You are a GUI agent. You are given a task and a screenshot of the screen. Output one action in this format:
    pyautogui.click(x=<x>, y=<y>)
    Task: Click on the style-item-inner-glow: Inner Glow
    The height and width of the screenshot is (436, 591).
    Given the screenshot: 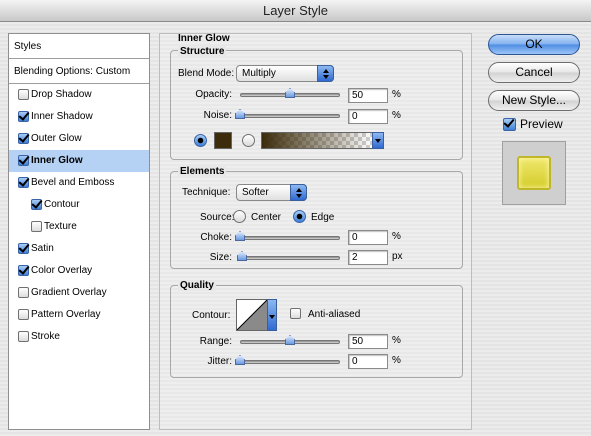 What is the action you would take?
    pyautogui.click(x=79, y=161)
    